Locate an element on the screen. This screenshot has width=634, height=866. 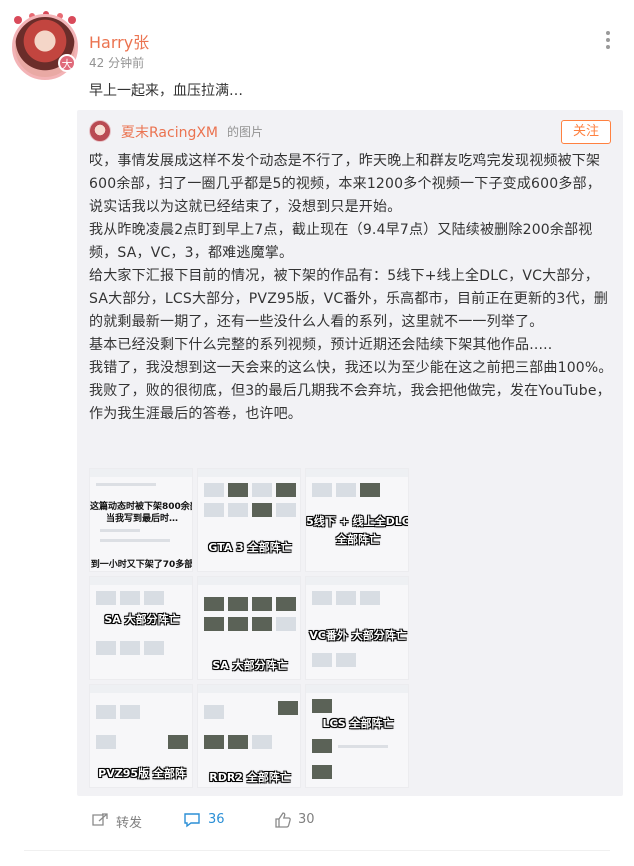
image-thumbnail: RDR2 全部阵亡 is located at coordinates (249, 736).